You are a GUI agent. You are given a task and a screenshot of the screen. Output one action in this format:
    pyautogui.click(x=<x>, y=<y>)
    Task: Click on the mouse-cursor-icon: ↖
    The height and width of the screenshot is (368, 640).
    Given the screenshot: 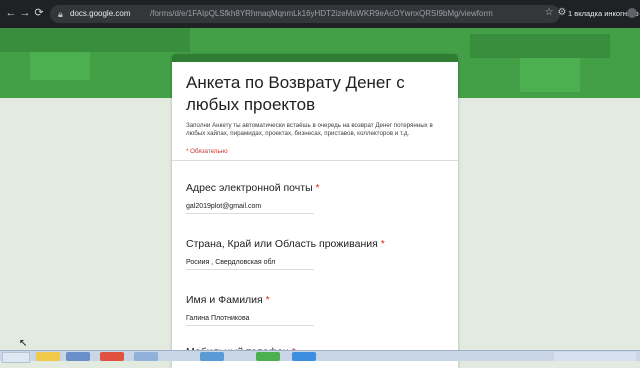 What is the action you would take?
    pyautogui.click(x=23, y=343)
    